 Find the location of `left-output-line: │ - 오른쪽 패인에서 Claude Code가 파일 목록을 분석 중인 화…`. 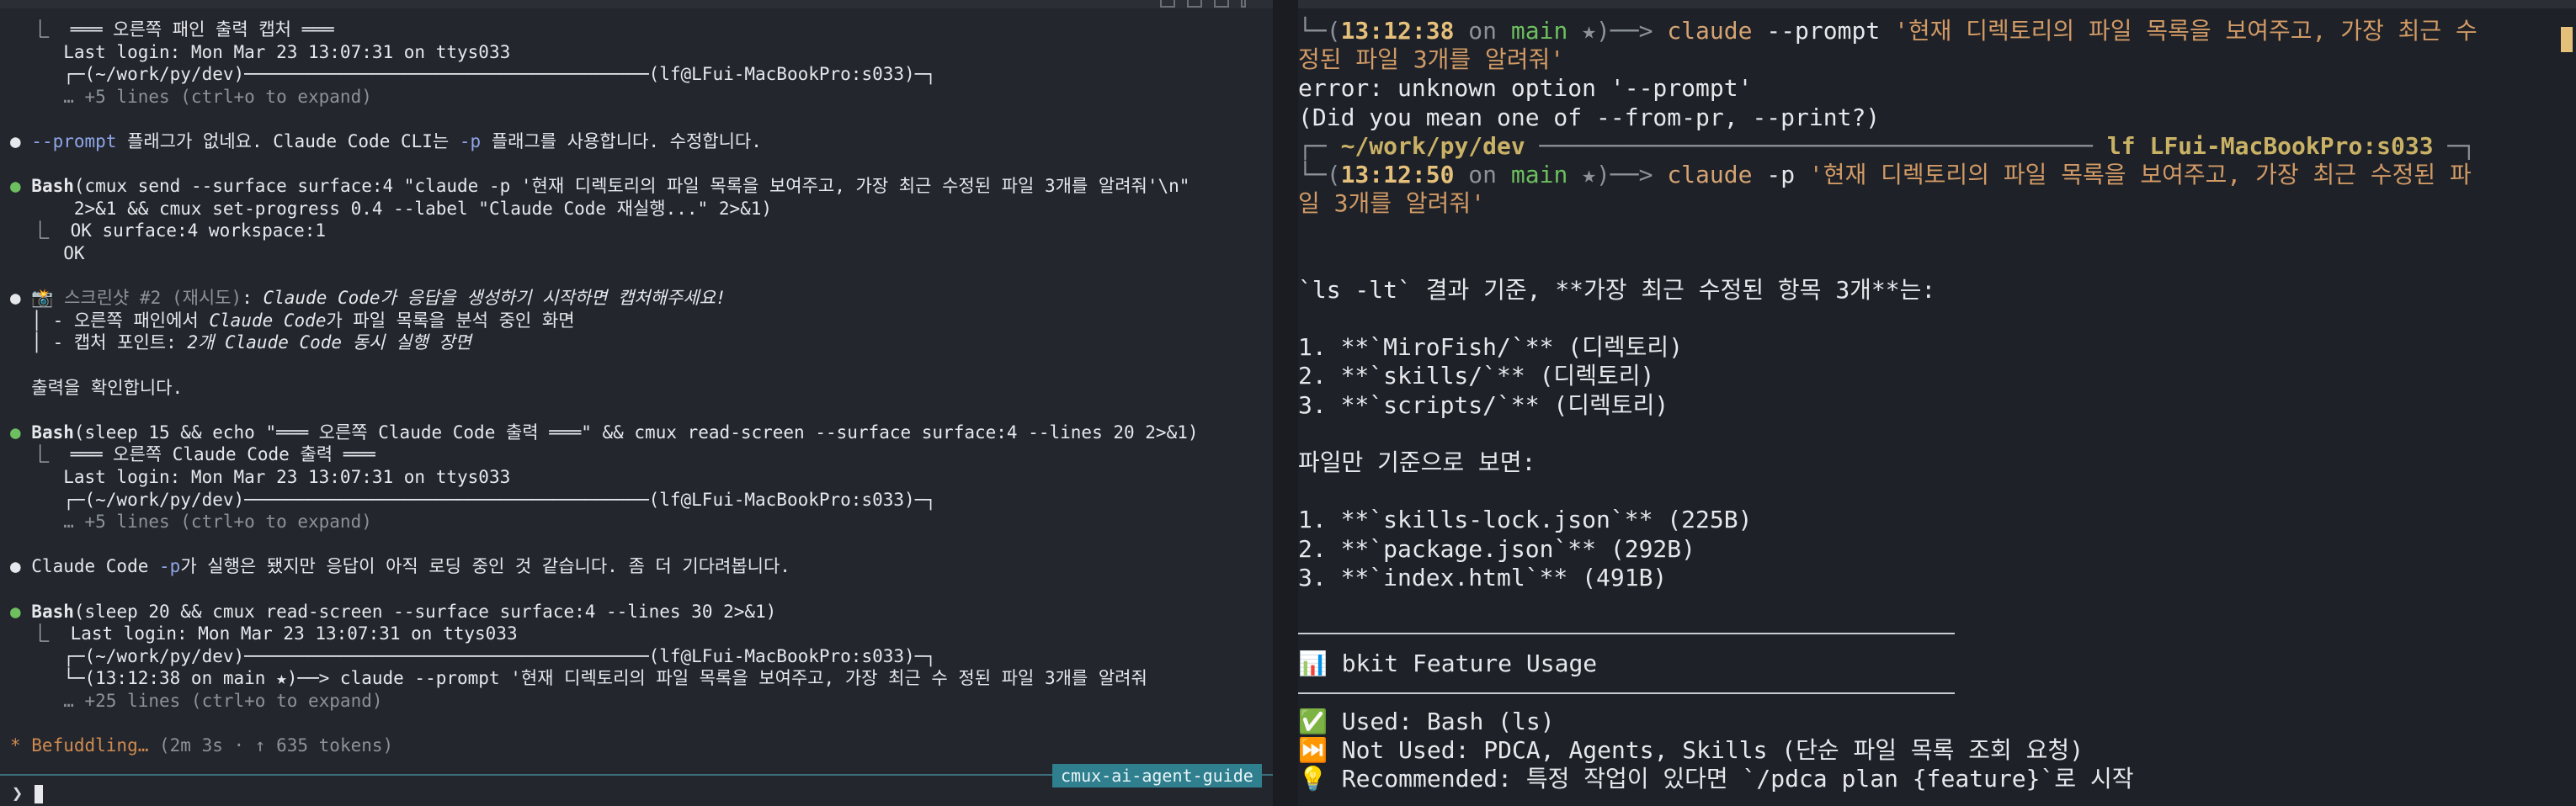

left-output-line: │ - 오른쪽 패인에서 Claude Code가 파일 목록을 분석 중인 화… is located at coordinates (292, 320).